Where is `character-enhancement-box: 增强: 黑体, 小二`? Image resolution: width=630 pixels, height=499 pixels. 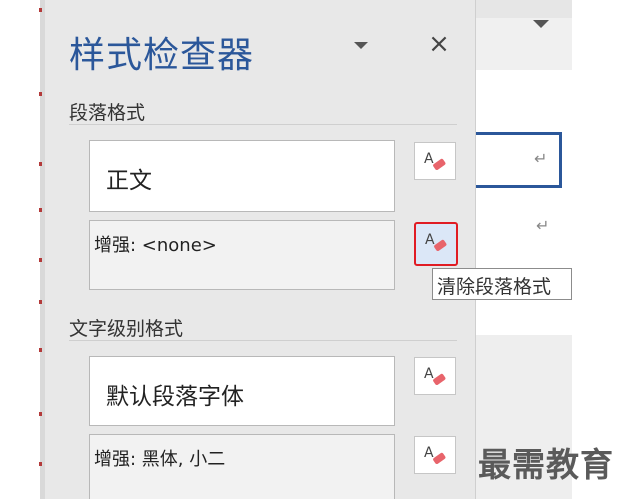
character-enhancement-box: 增强: 黑体, 小二 is located at coordinates (242, 466).